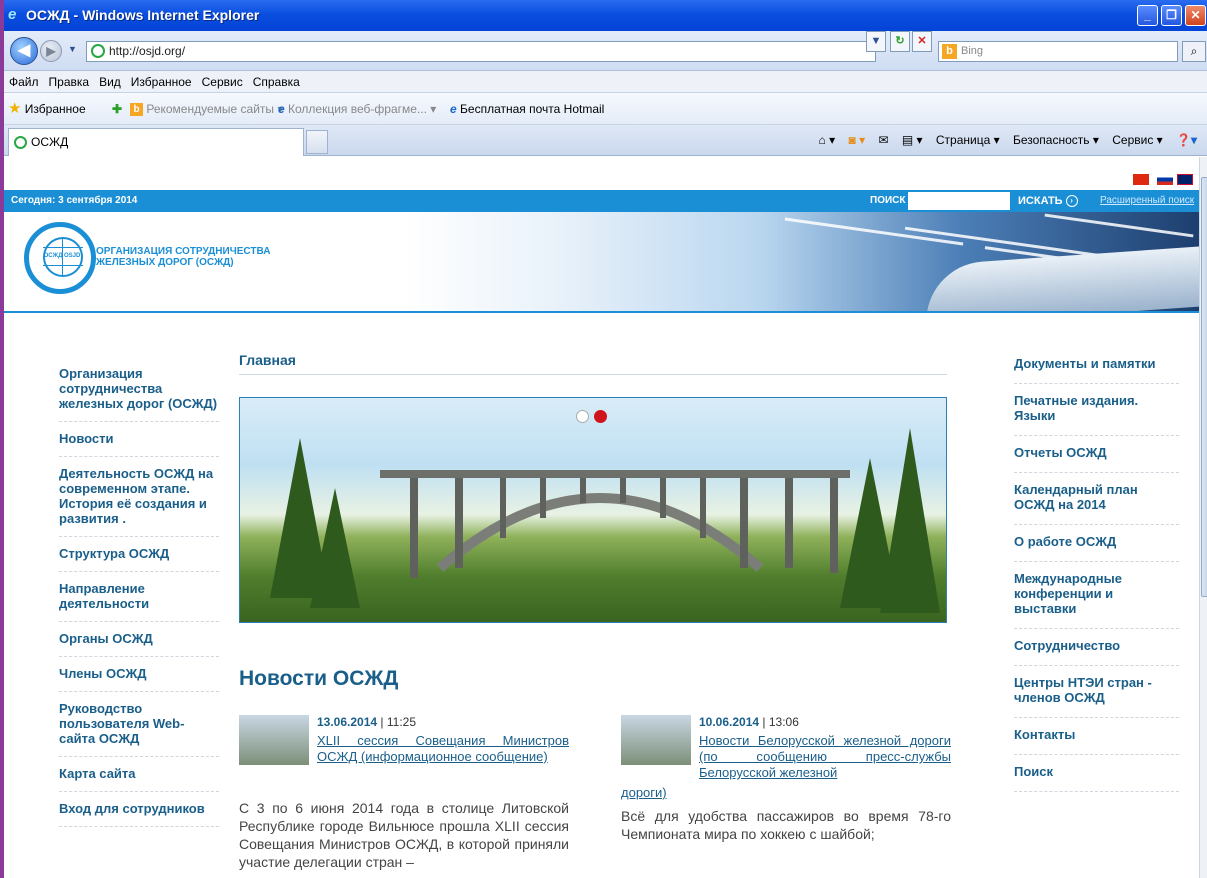 This screenshot has width=1207, height=878. I want to click on hotmail-link: e Бесплатная почта Hotmail, so click(527, 109).